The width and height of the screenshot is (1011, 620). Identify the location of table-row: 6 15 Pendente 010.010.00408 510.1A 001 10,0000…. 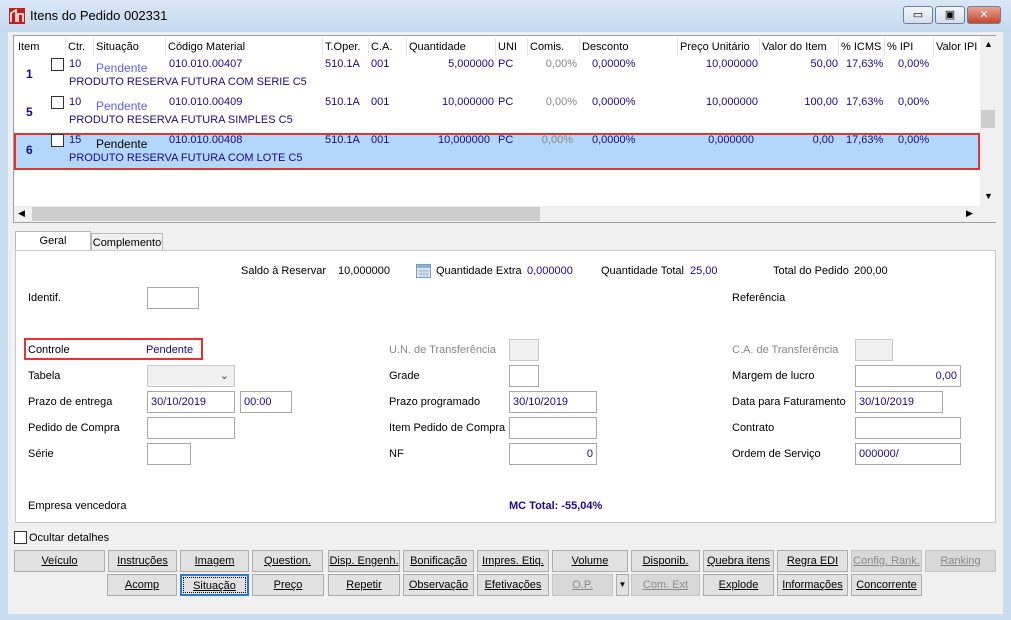
(497, 151).